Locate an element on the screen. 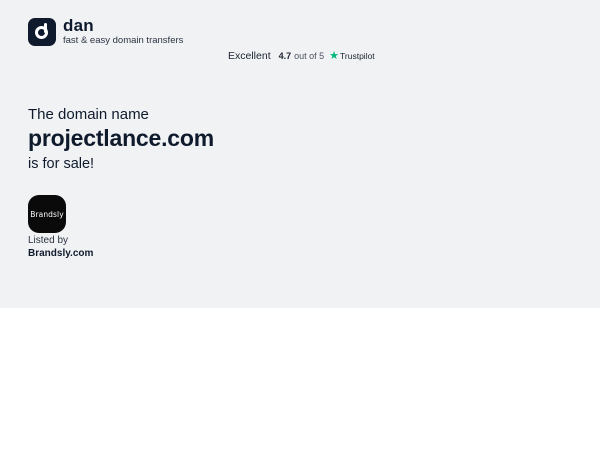 Image resolution: width=600 pixels, height=450 pixels. site-header: dan fast & easy domain transfers is located at coordinates (105, 32).